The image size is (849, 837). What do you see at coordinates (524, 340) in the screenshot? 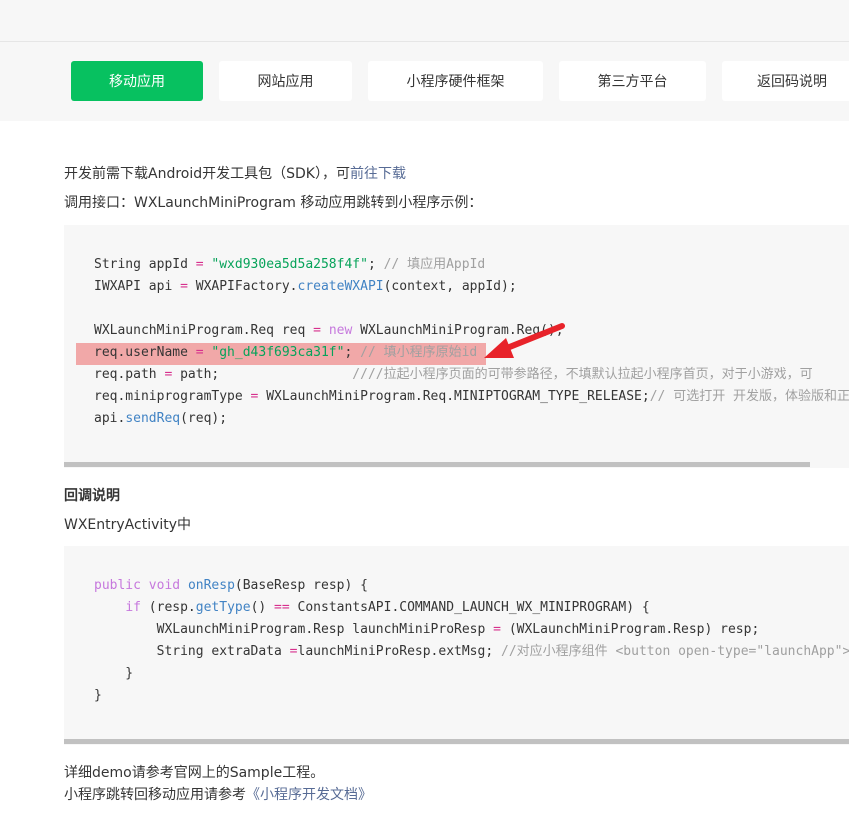
I see `annotation-arrow-icon` at bounding box center [524, 340].